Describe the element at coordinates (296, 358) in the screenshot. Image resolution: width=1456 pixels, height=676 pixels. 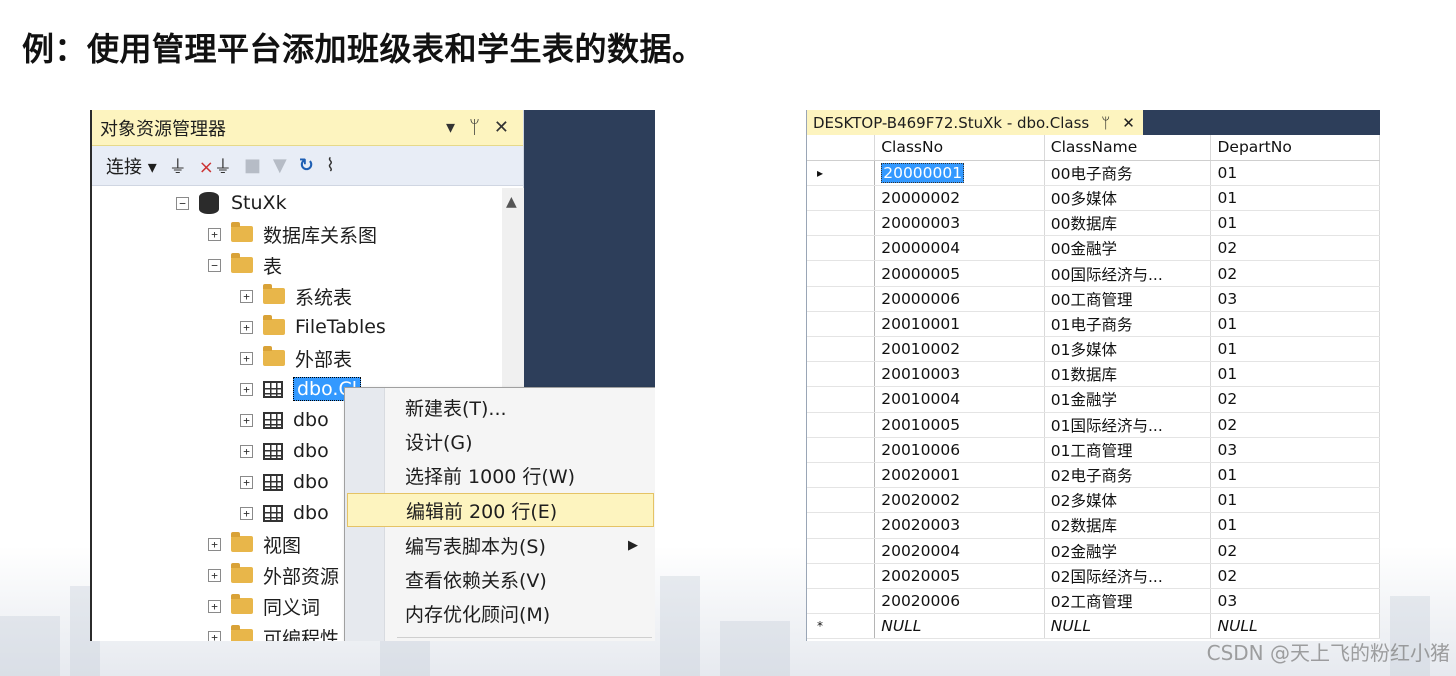
I see `tree-node-external-tables: + 外部表` at that location.